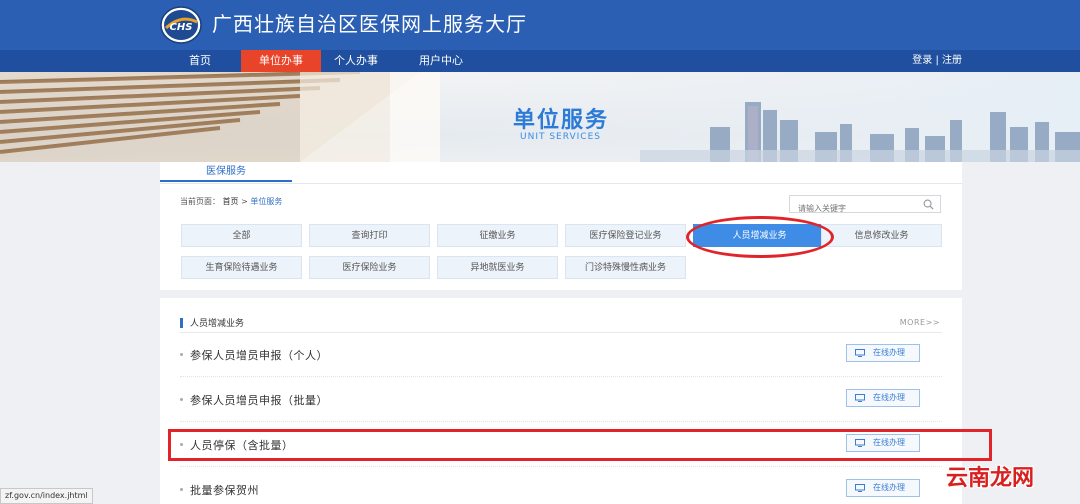 Image resolution: width=1080 pixels, height=504 pixels. Describe the element at coordinates (369, 267) in the screenshot. I see `category-medical-insurance: 医疗保险业务` at that location.